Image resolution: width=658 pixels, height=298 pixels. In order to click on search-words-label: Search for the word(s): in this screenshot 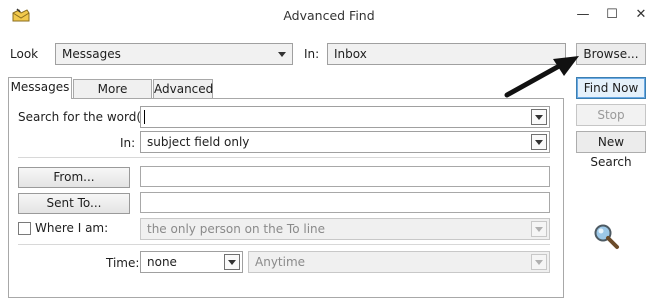, I will do `click(87, 117)`.